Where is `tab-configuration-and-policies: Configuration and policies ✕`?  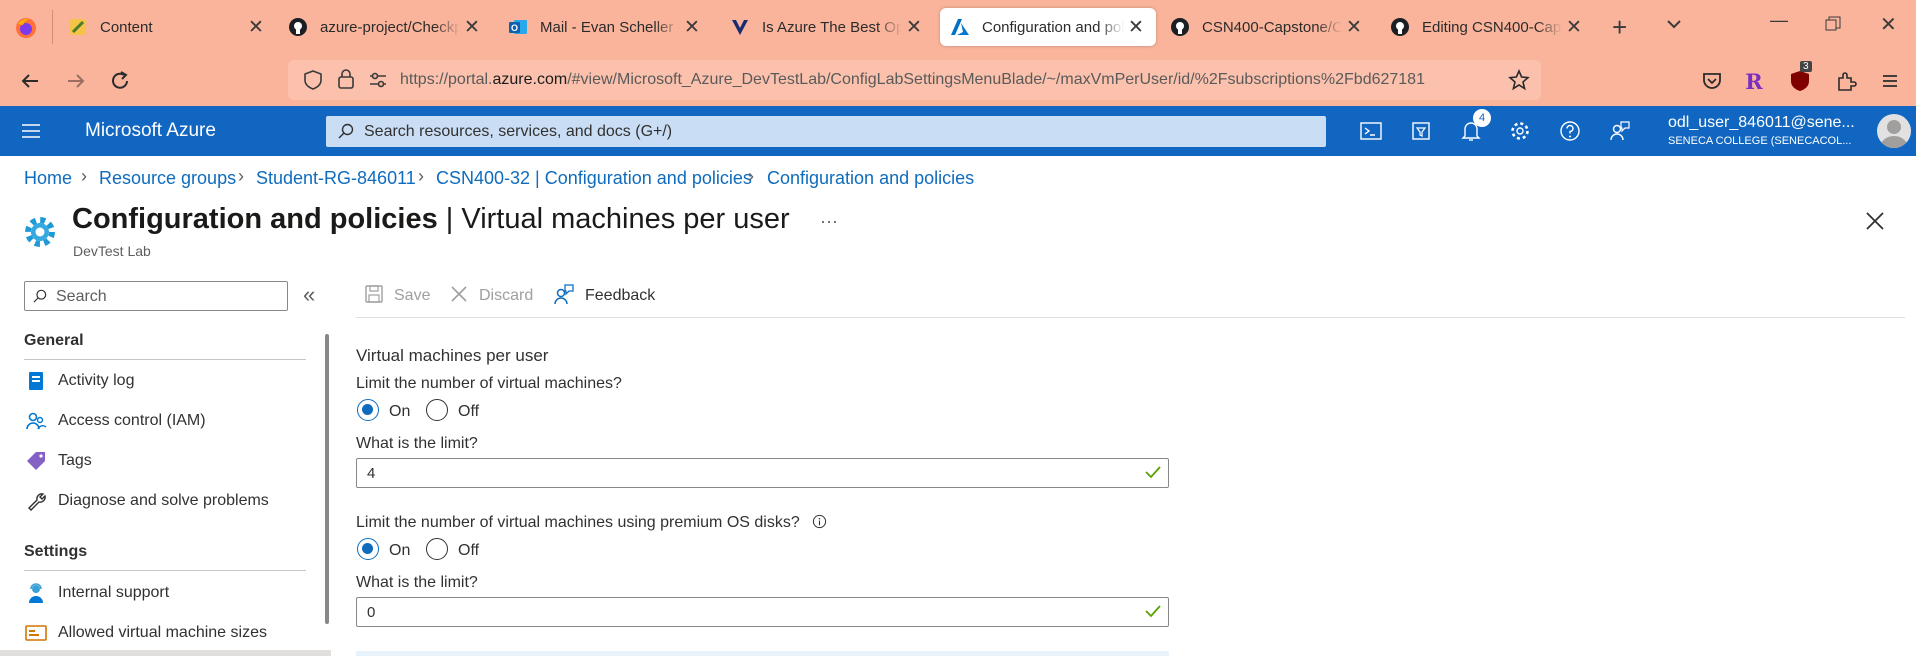
tab-configuration-and-policies: Configuration and policies ✕ is located at coordinates (1048, 27).